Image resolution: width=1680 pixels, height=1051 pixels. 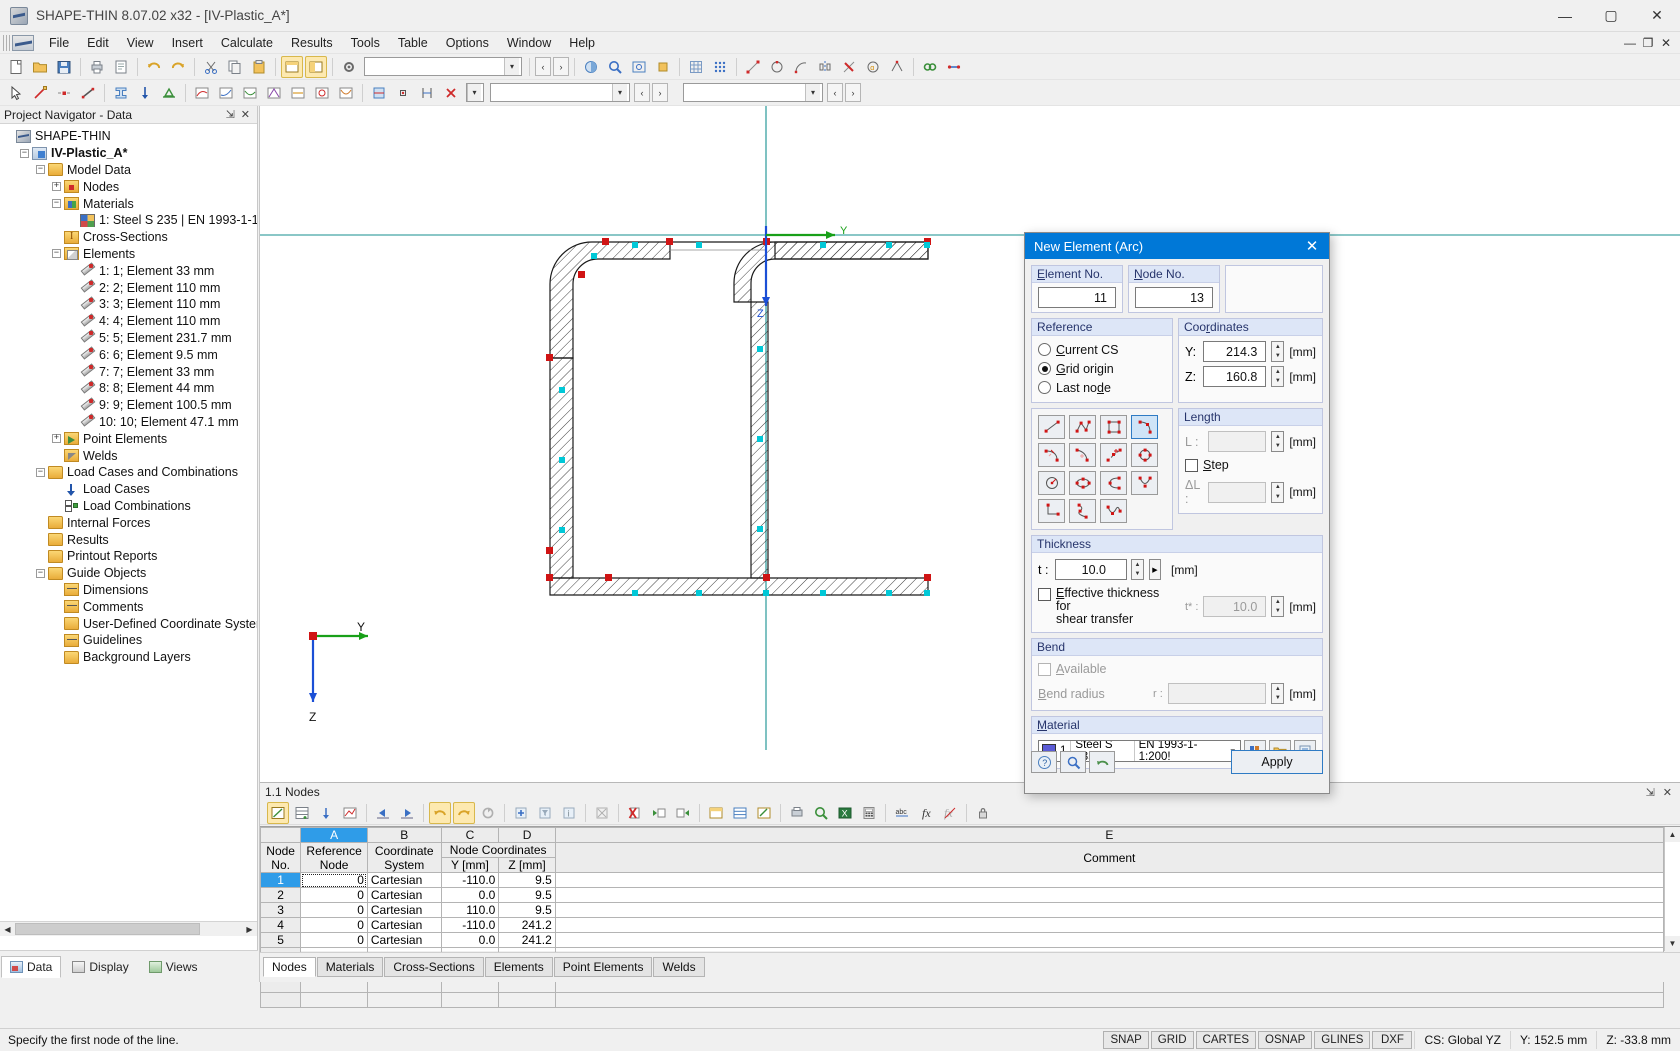 I want to click on cell-z: 9.5, so click(x=527, y=880).